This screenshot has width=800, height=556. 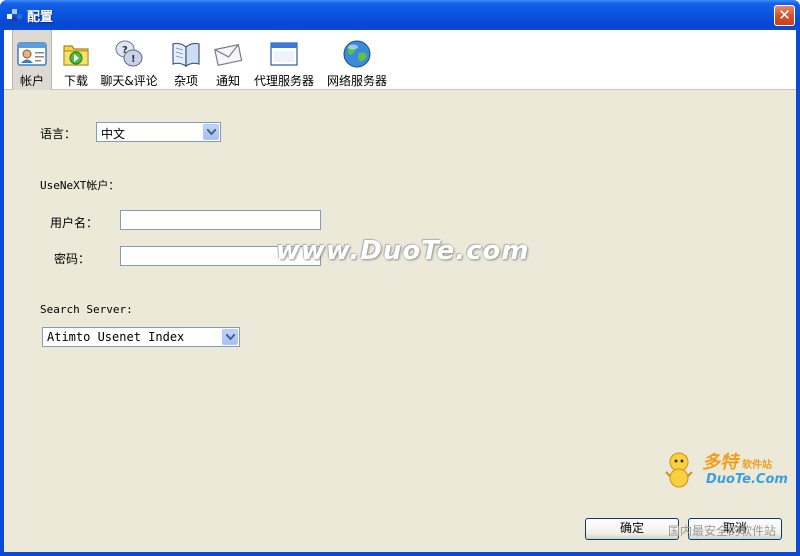 I want to click on language-select-value: 中文, so click(x=113, y=134).